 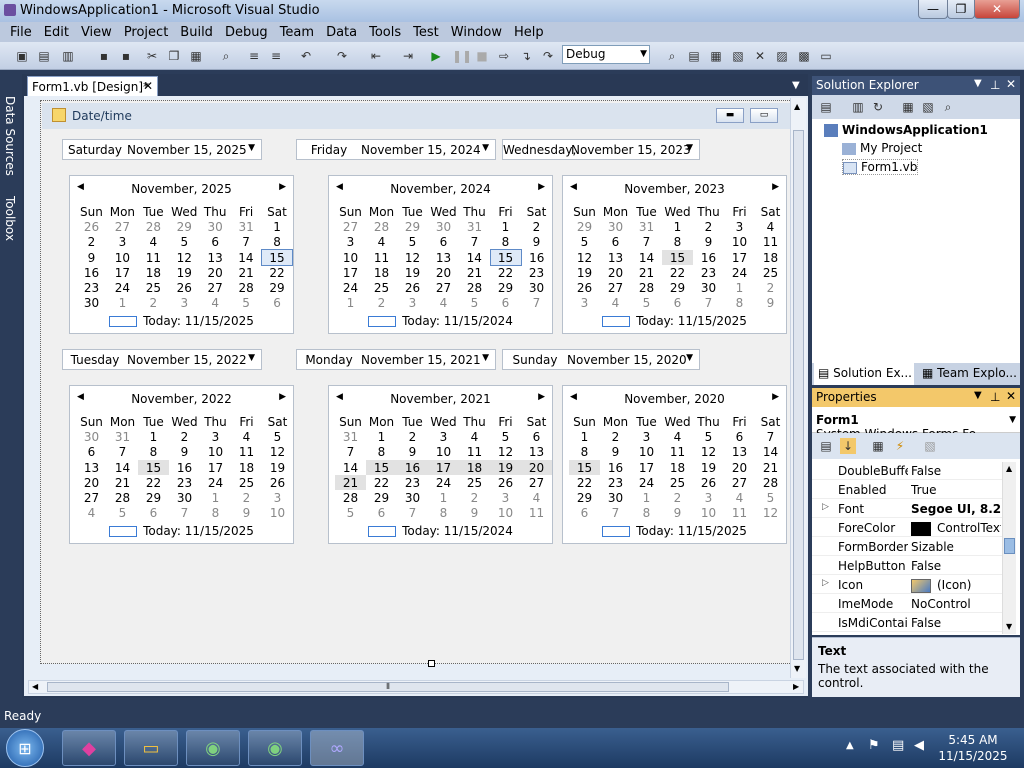 What do you see at coordinates (880, 167) in the screenshot?
I see `tree-item-form1: Form1.vb` at bounding box center [880, 167].